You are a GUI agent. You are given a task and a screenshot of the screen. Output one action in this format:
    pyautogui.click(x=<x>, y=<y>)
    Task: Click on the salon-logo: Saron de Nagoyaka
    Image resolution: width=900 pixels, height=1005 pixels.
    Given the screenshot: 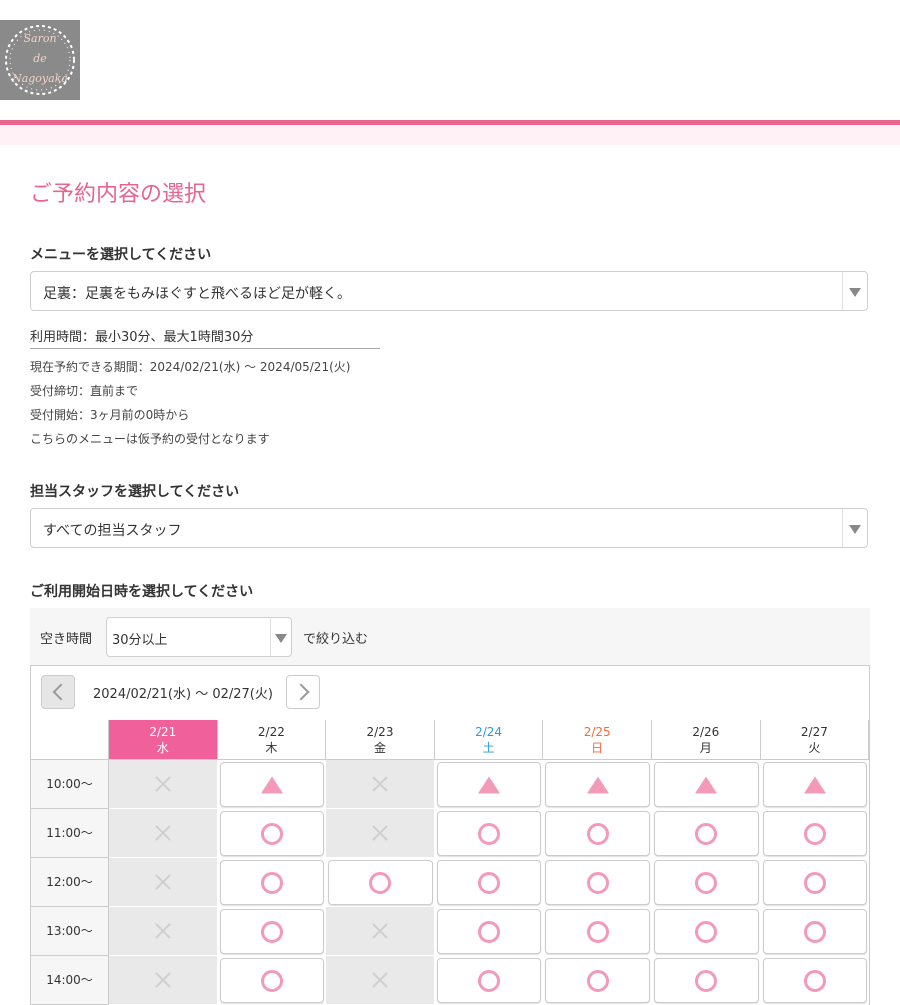 What is the action you would take?
    pyautogui.click(x=40, y=60)
    